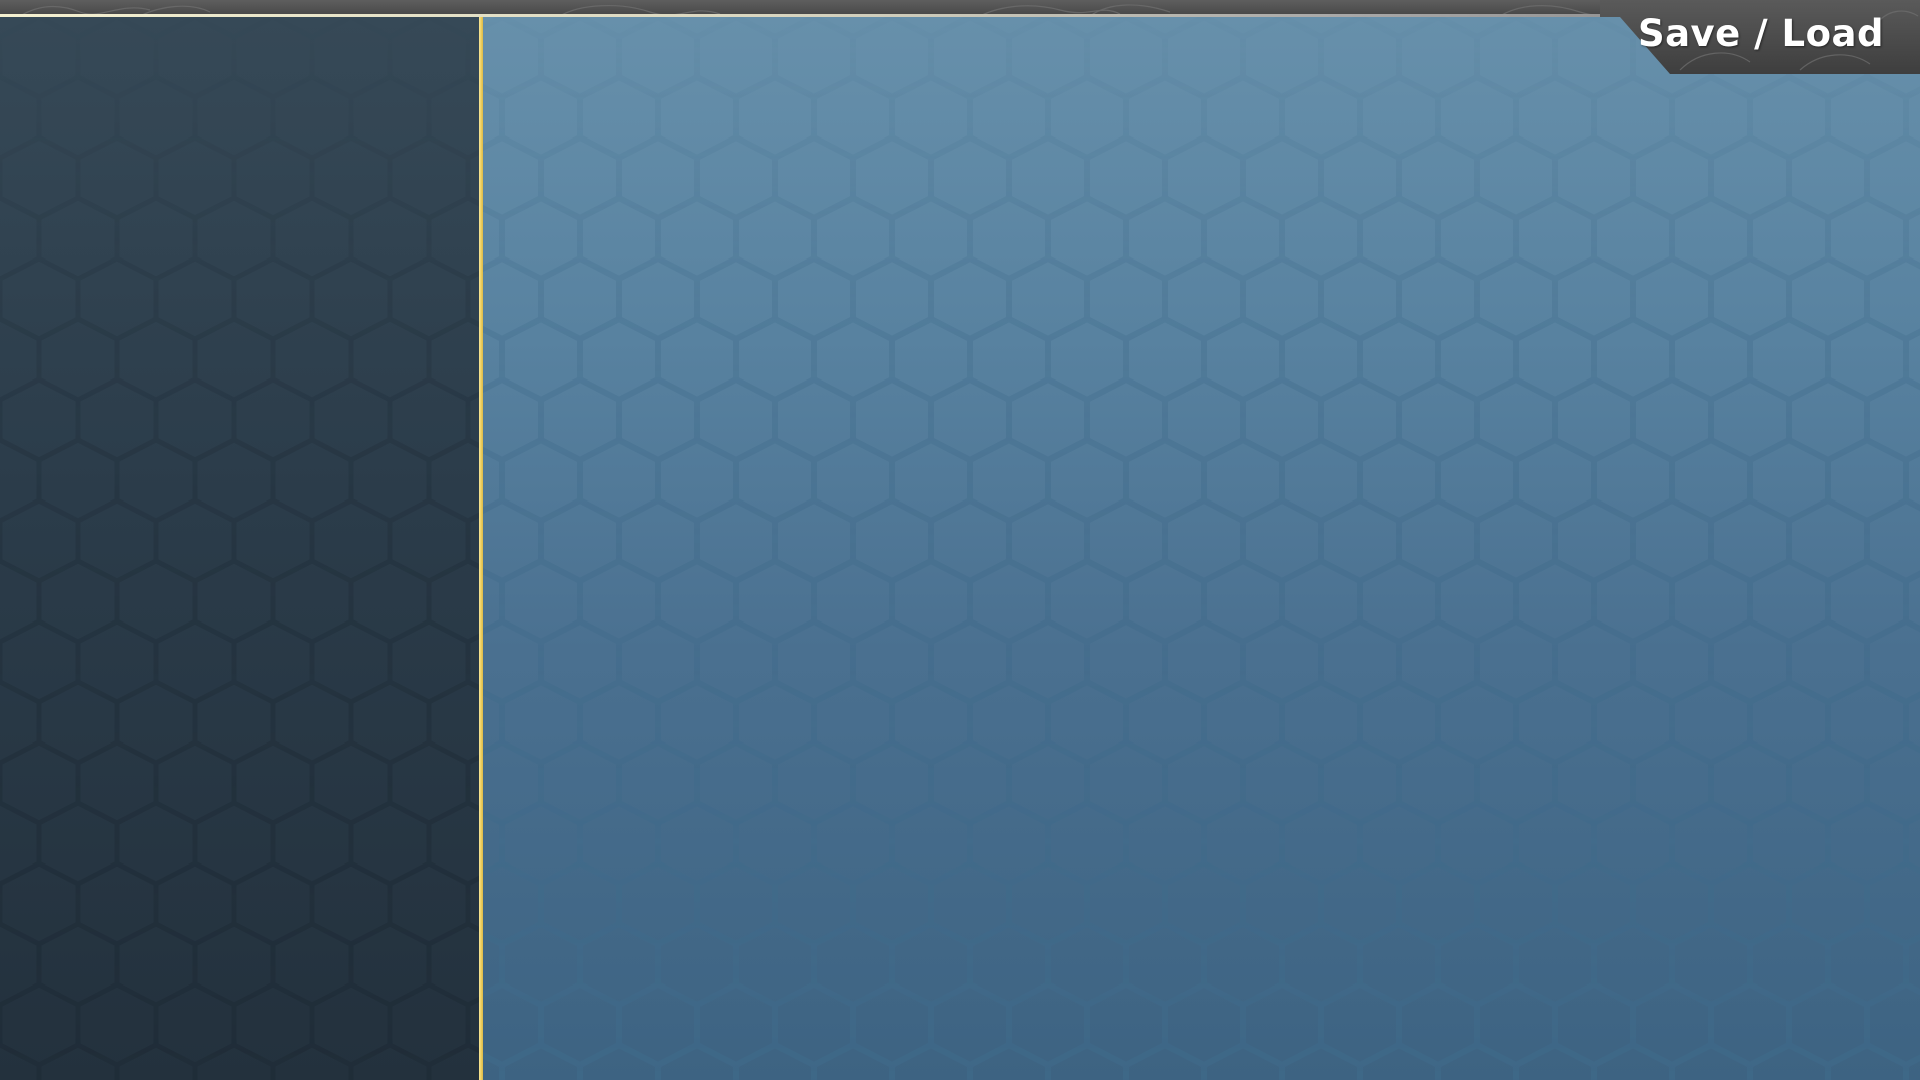  I want to click on title-tab: Save / Load, so click(1760, 37).